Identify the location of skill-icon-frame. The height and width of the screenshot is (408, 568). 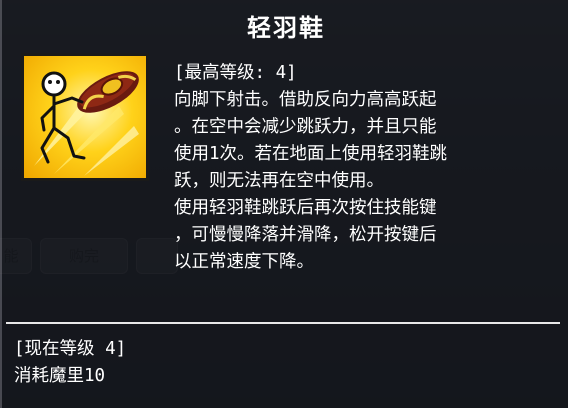
(85, 117).